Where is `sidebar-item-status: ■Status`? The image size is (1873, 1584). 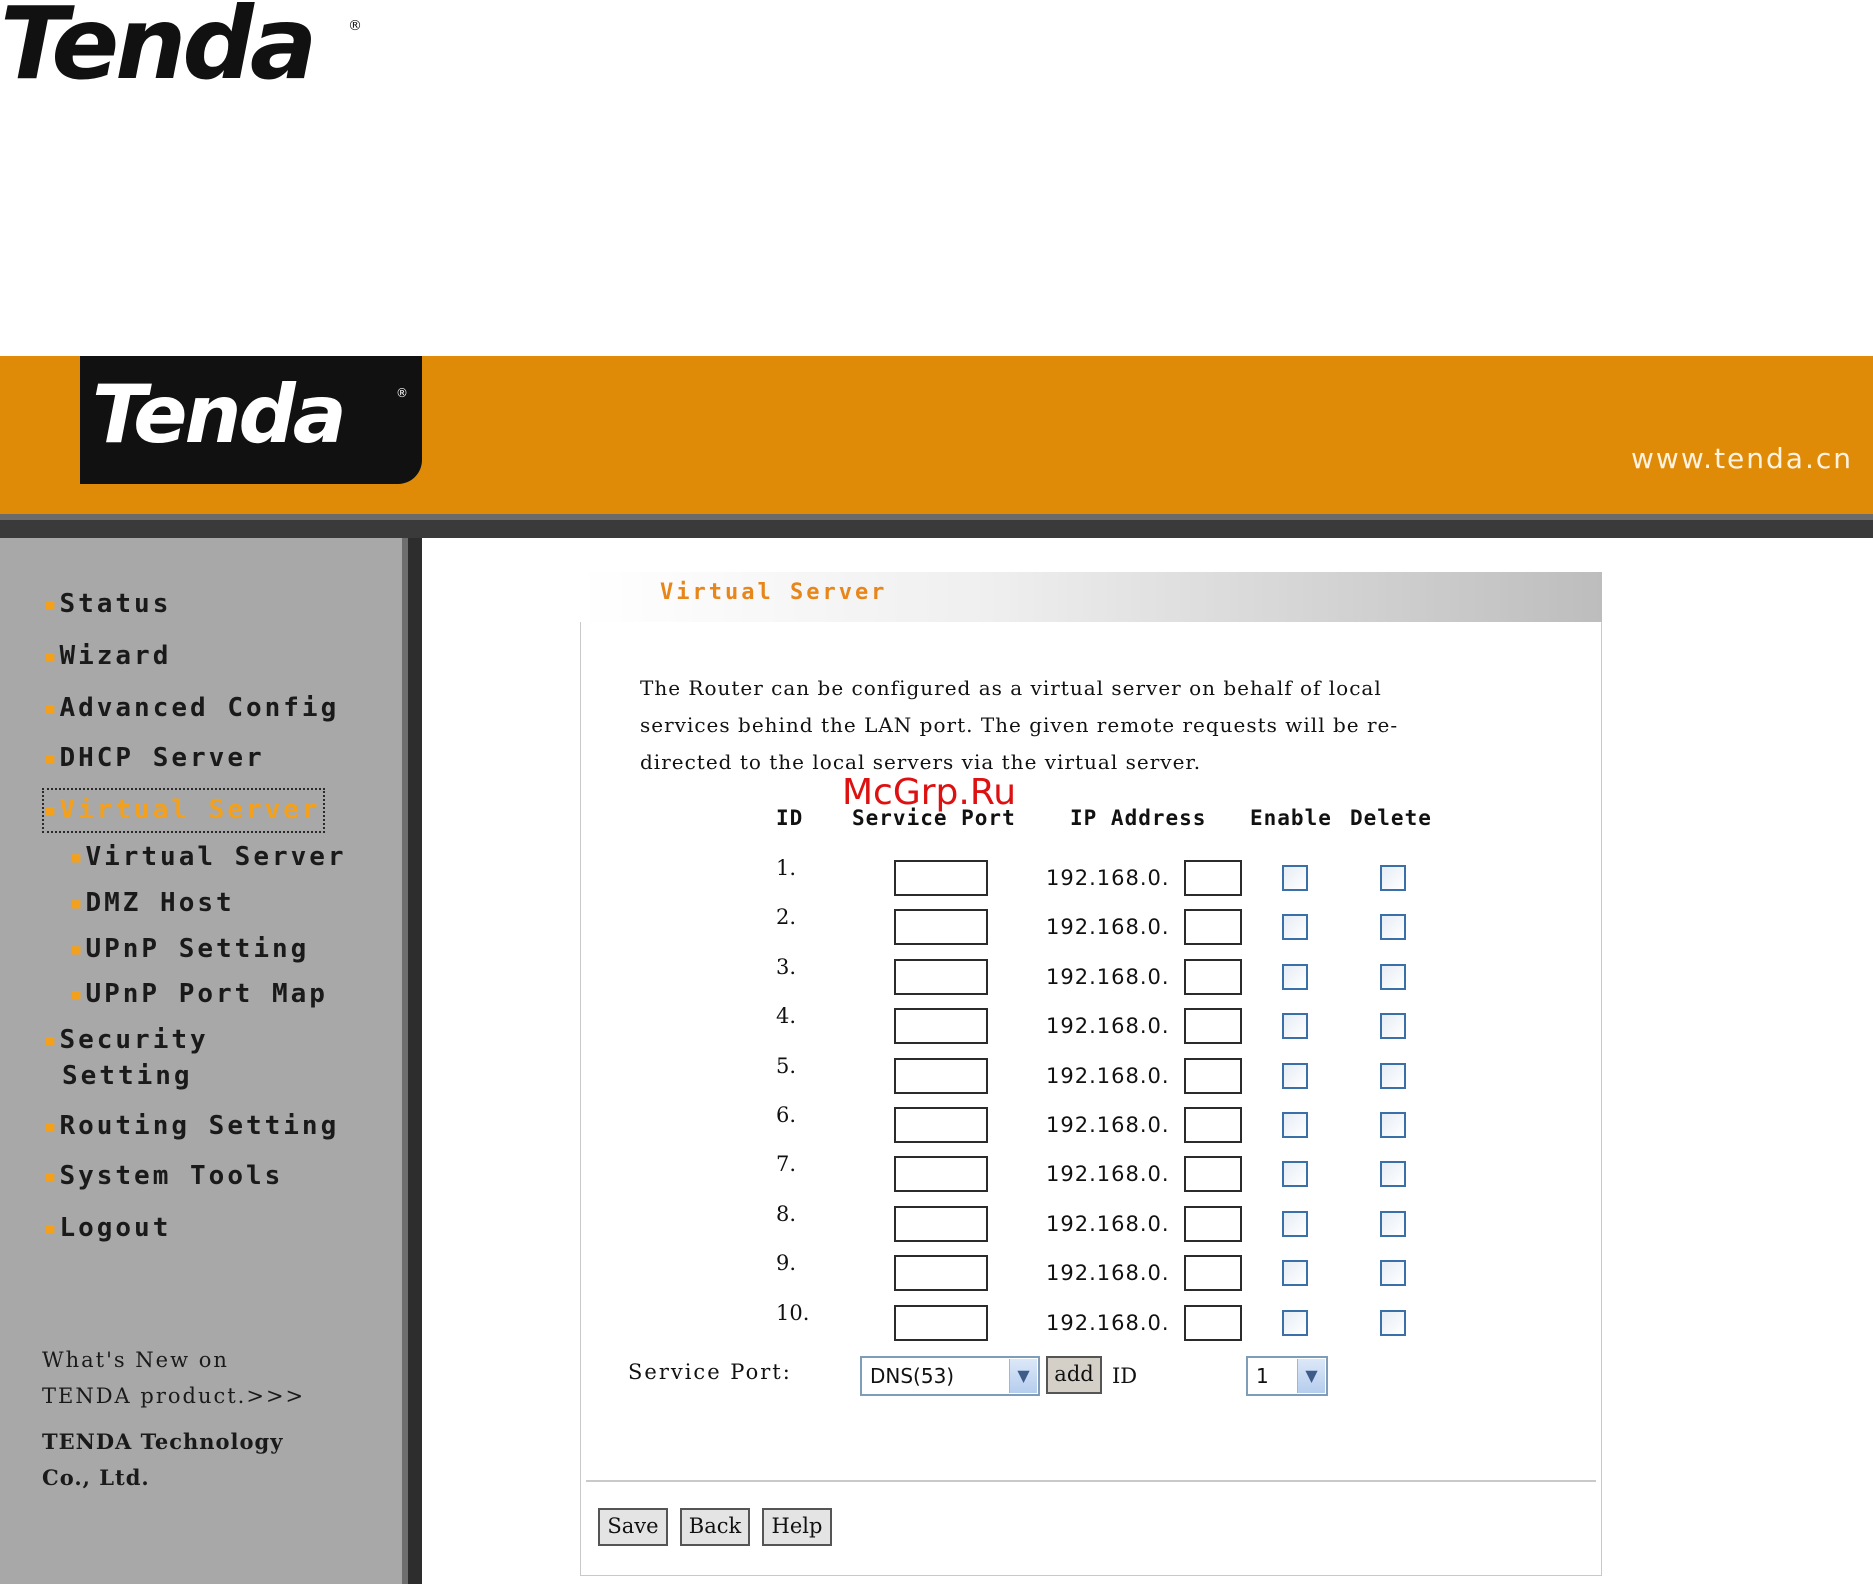 sidebar-item-status: ■Status is located at coordinates (108, 604).